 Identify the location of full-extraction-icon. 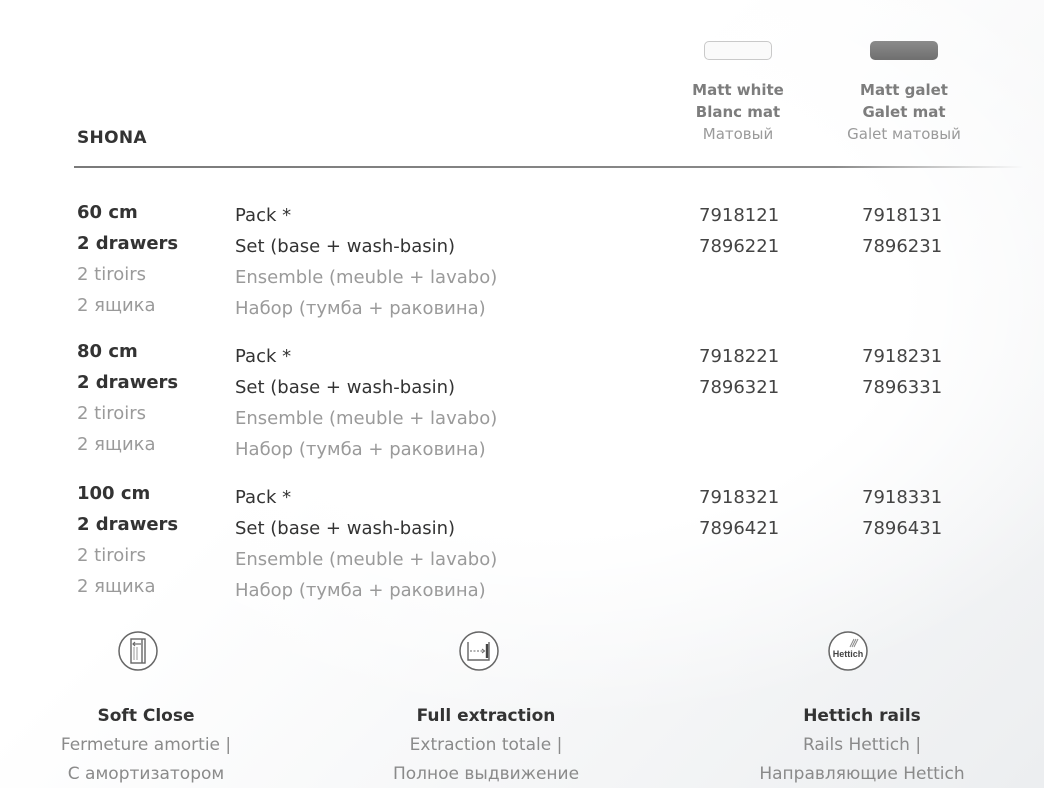
(479, 651).